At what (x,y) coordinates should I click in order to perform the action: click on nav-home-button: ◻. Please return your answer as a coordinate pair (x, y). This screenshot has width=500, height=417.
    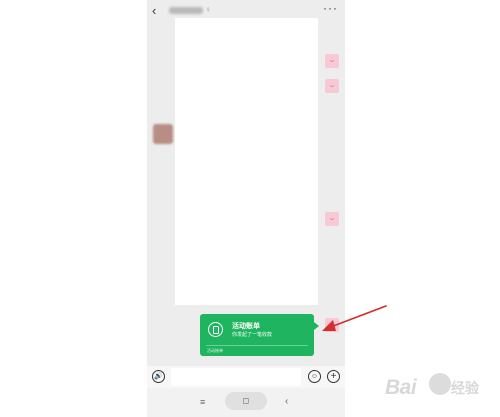
    Looking at the image, I should click on (246, 401).